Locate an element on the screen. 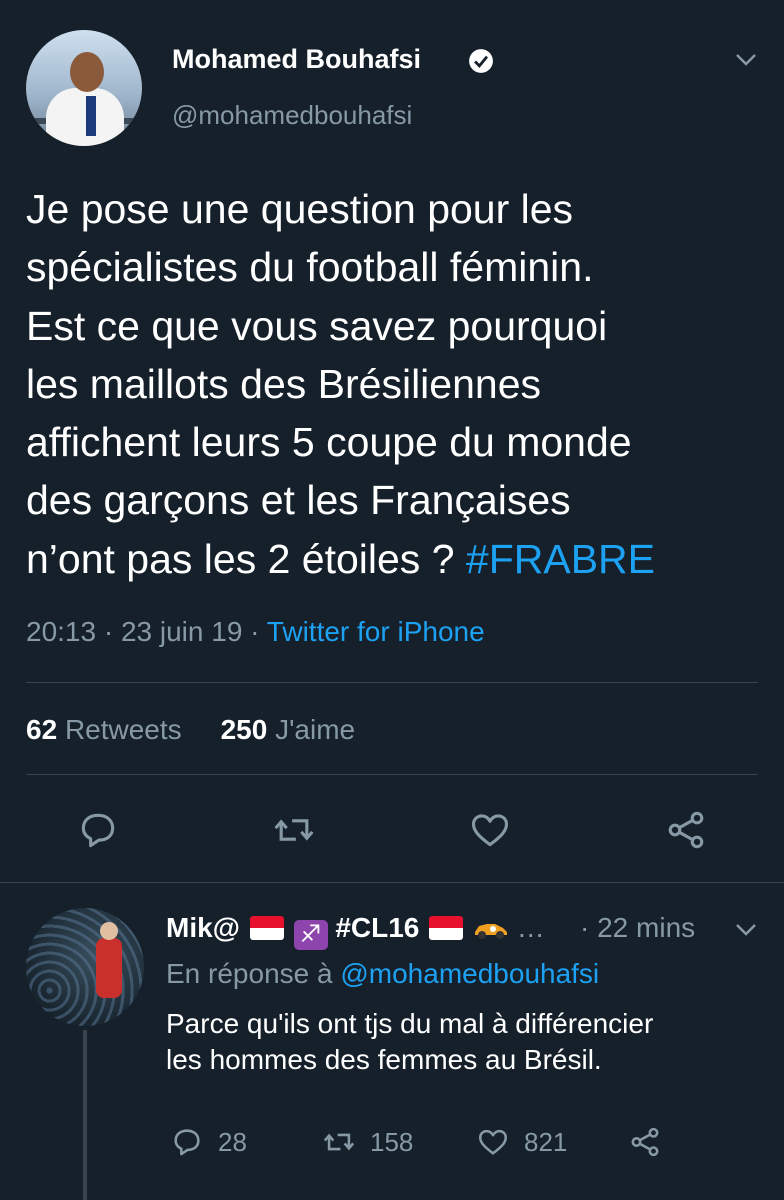 This screenshot has height=1200, width=784. reply-share-button is located at coordinates (645, 1142).